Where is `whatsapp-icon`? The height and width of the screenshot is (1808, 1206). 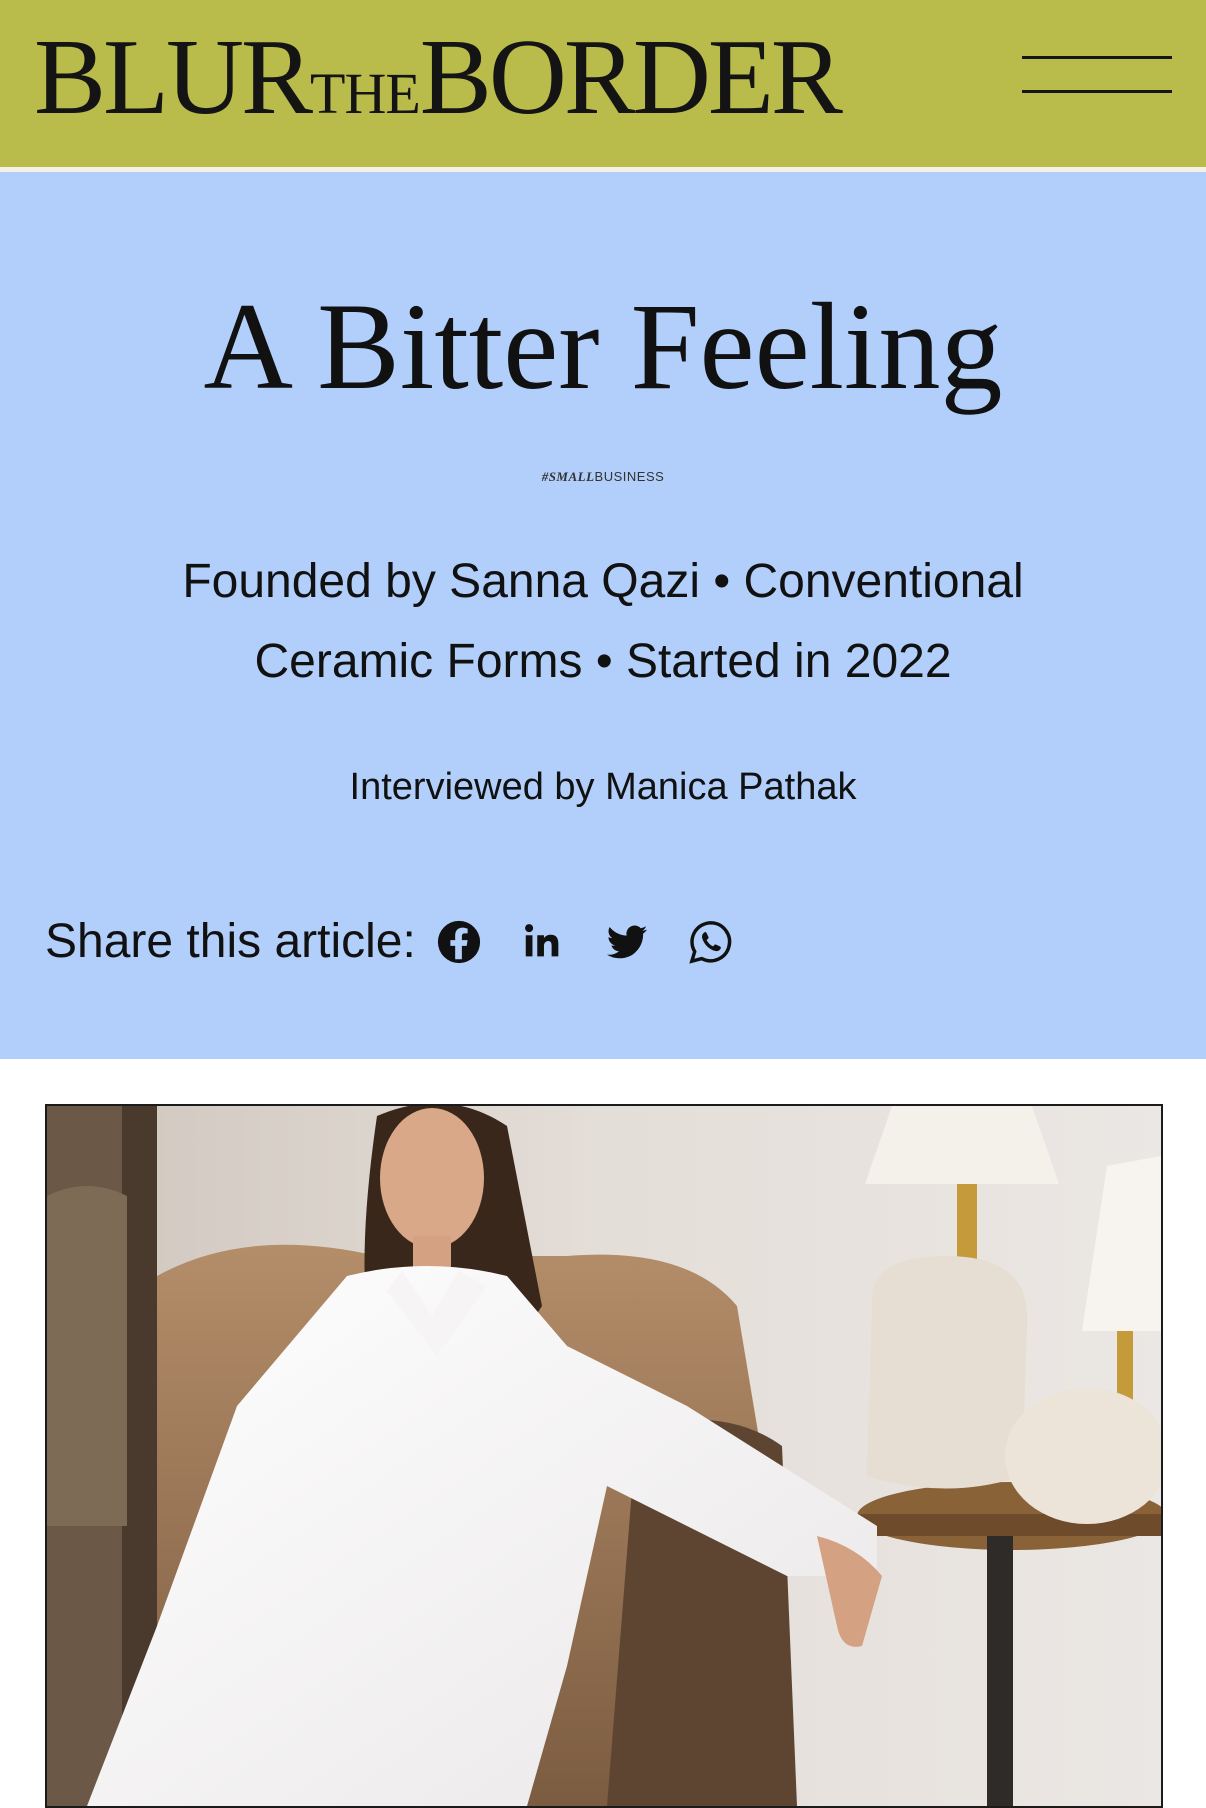 whatsapp-icon is located at coordinates (711, 942).